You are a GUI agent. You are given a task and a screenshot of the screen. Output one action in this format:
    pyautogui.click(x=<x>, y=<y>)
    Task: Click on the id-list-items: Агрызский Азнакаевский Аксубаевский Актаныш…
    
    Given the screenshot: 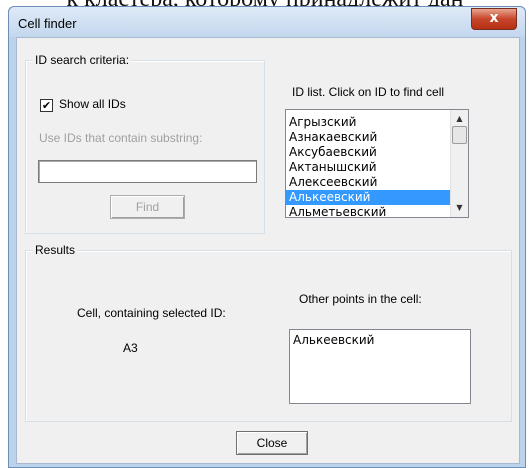 What is the action you would take?
    pyautogui.click(x=377, y=166)
    